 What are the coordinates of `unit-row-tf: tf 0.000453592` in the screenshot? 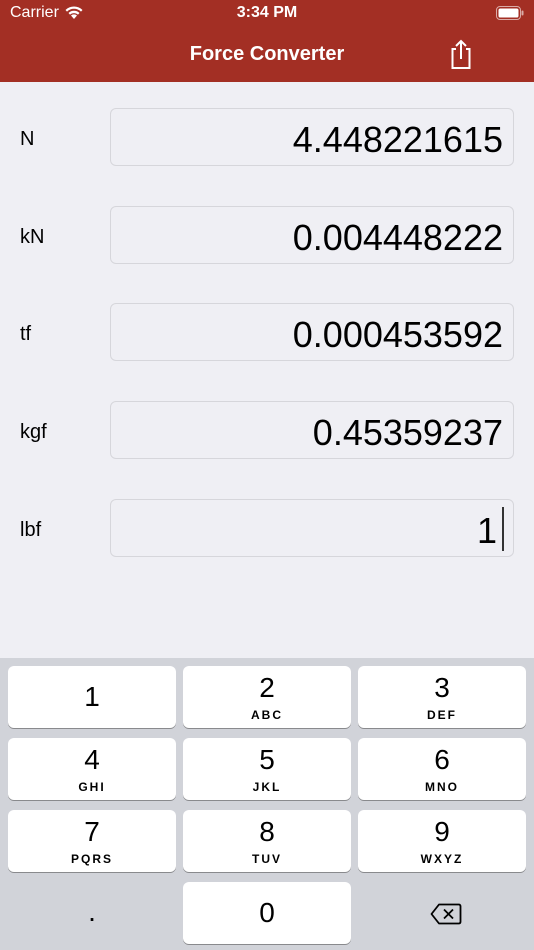 It's located at (267, 333).